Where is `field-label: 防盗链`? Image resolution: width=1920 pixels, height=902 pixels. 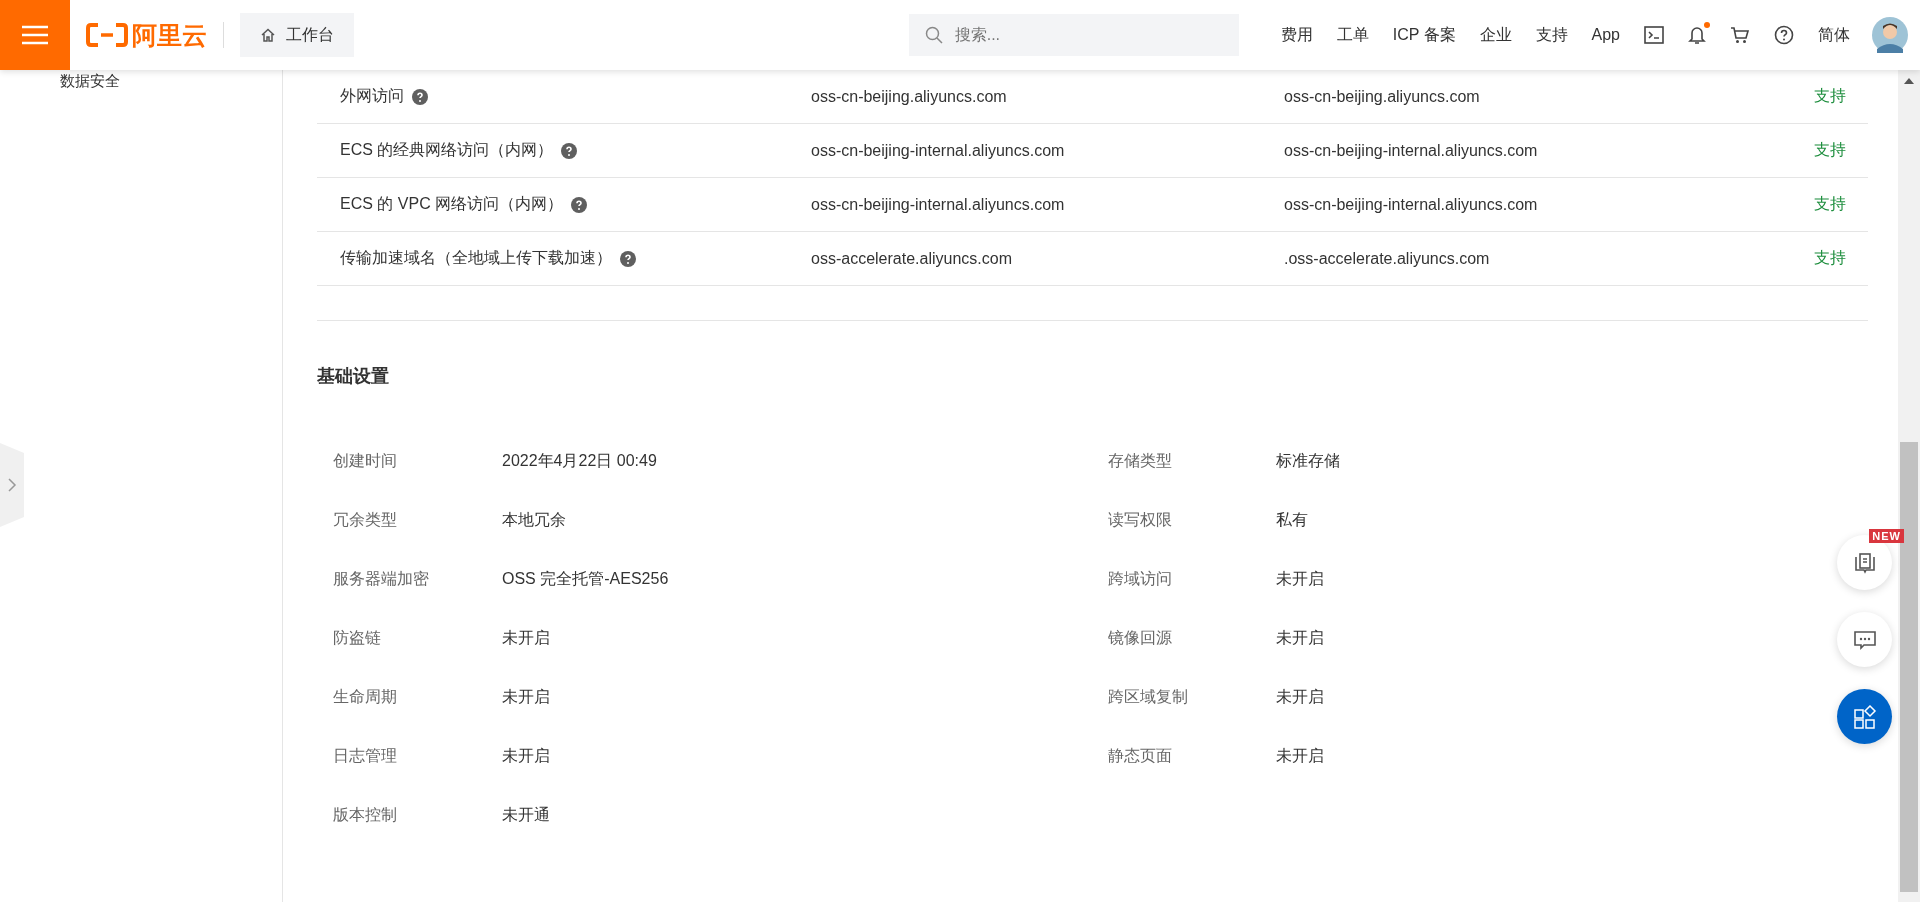
field-label: 防盗链 is located at coordinates (357, 638).